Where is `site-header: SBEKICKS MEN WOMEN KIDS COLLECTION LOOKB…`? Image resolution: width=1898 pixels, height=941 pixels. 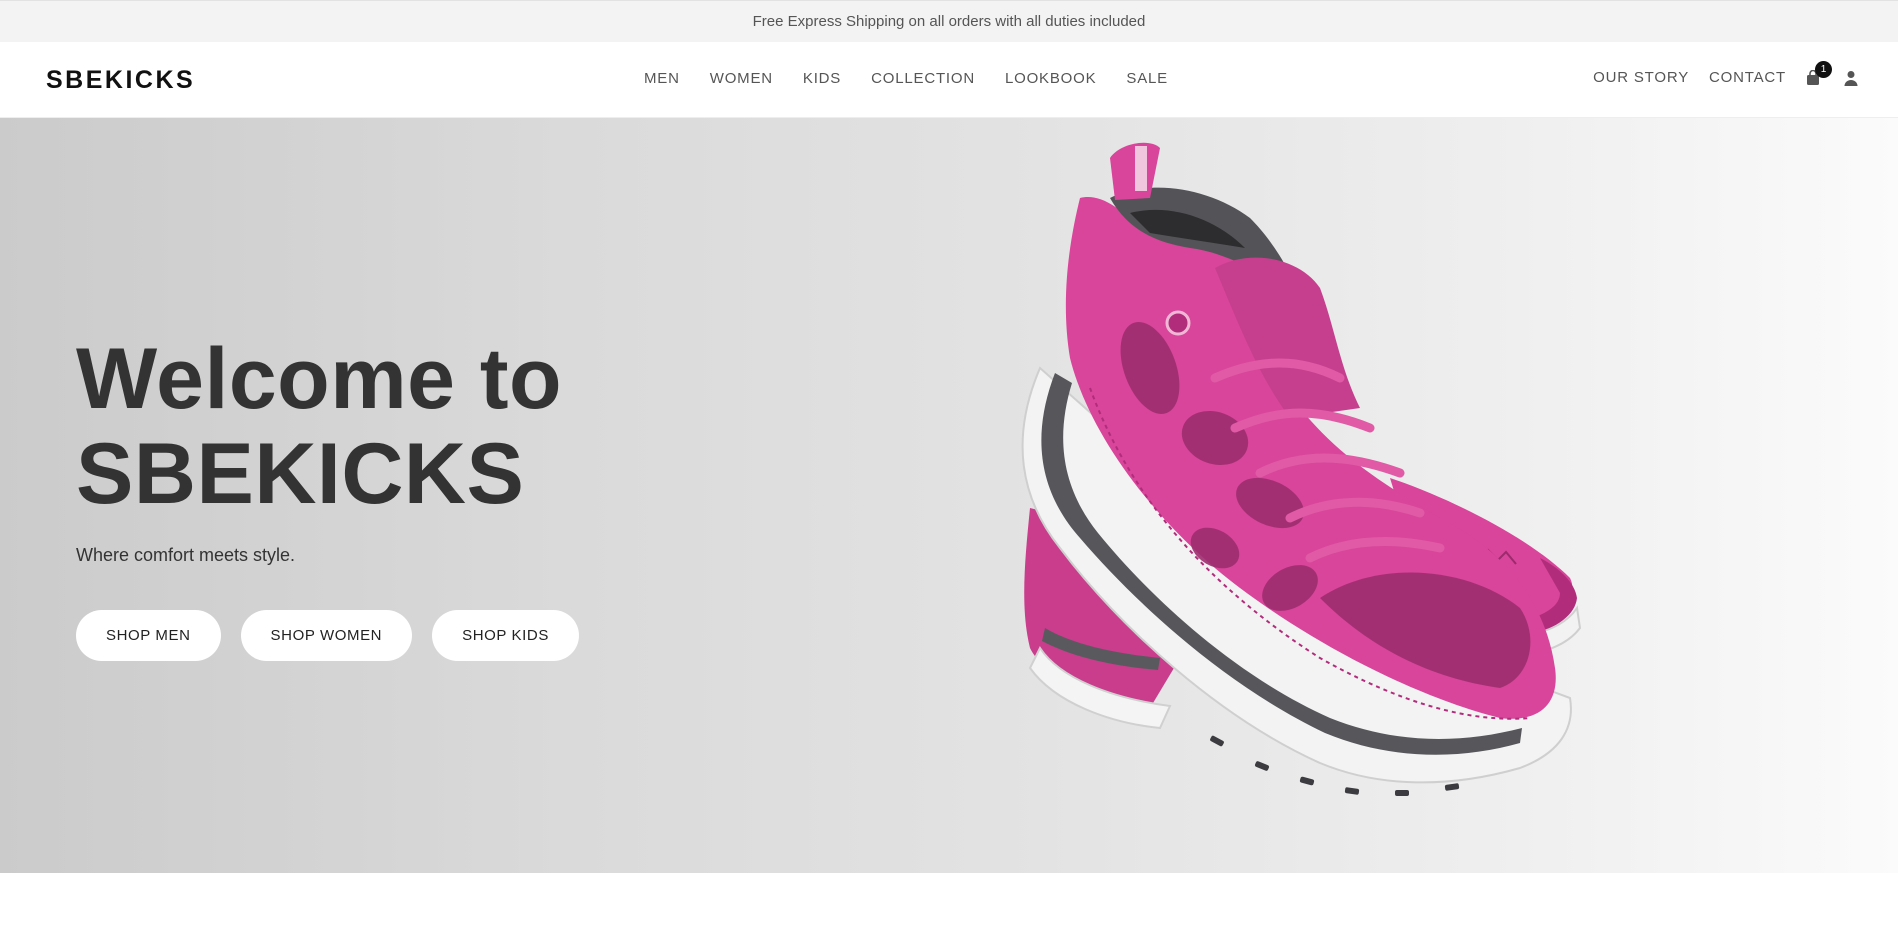 site-header: SBEKICKS MEN WOMEN KIDS COLLECTION LOOKB… is located at coordinates (949, 80).